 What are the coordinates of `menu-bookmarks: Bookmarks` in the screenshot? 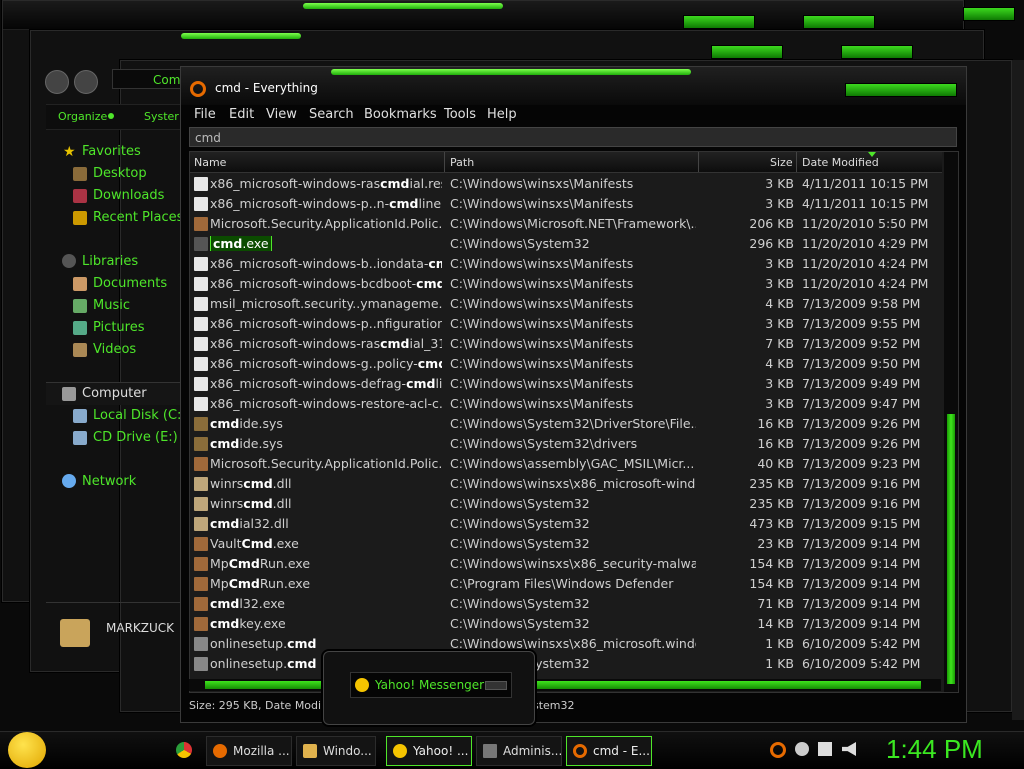 It's located at (400, 114).